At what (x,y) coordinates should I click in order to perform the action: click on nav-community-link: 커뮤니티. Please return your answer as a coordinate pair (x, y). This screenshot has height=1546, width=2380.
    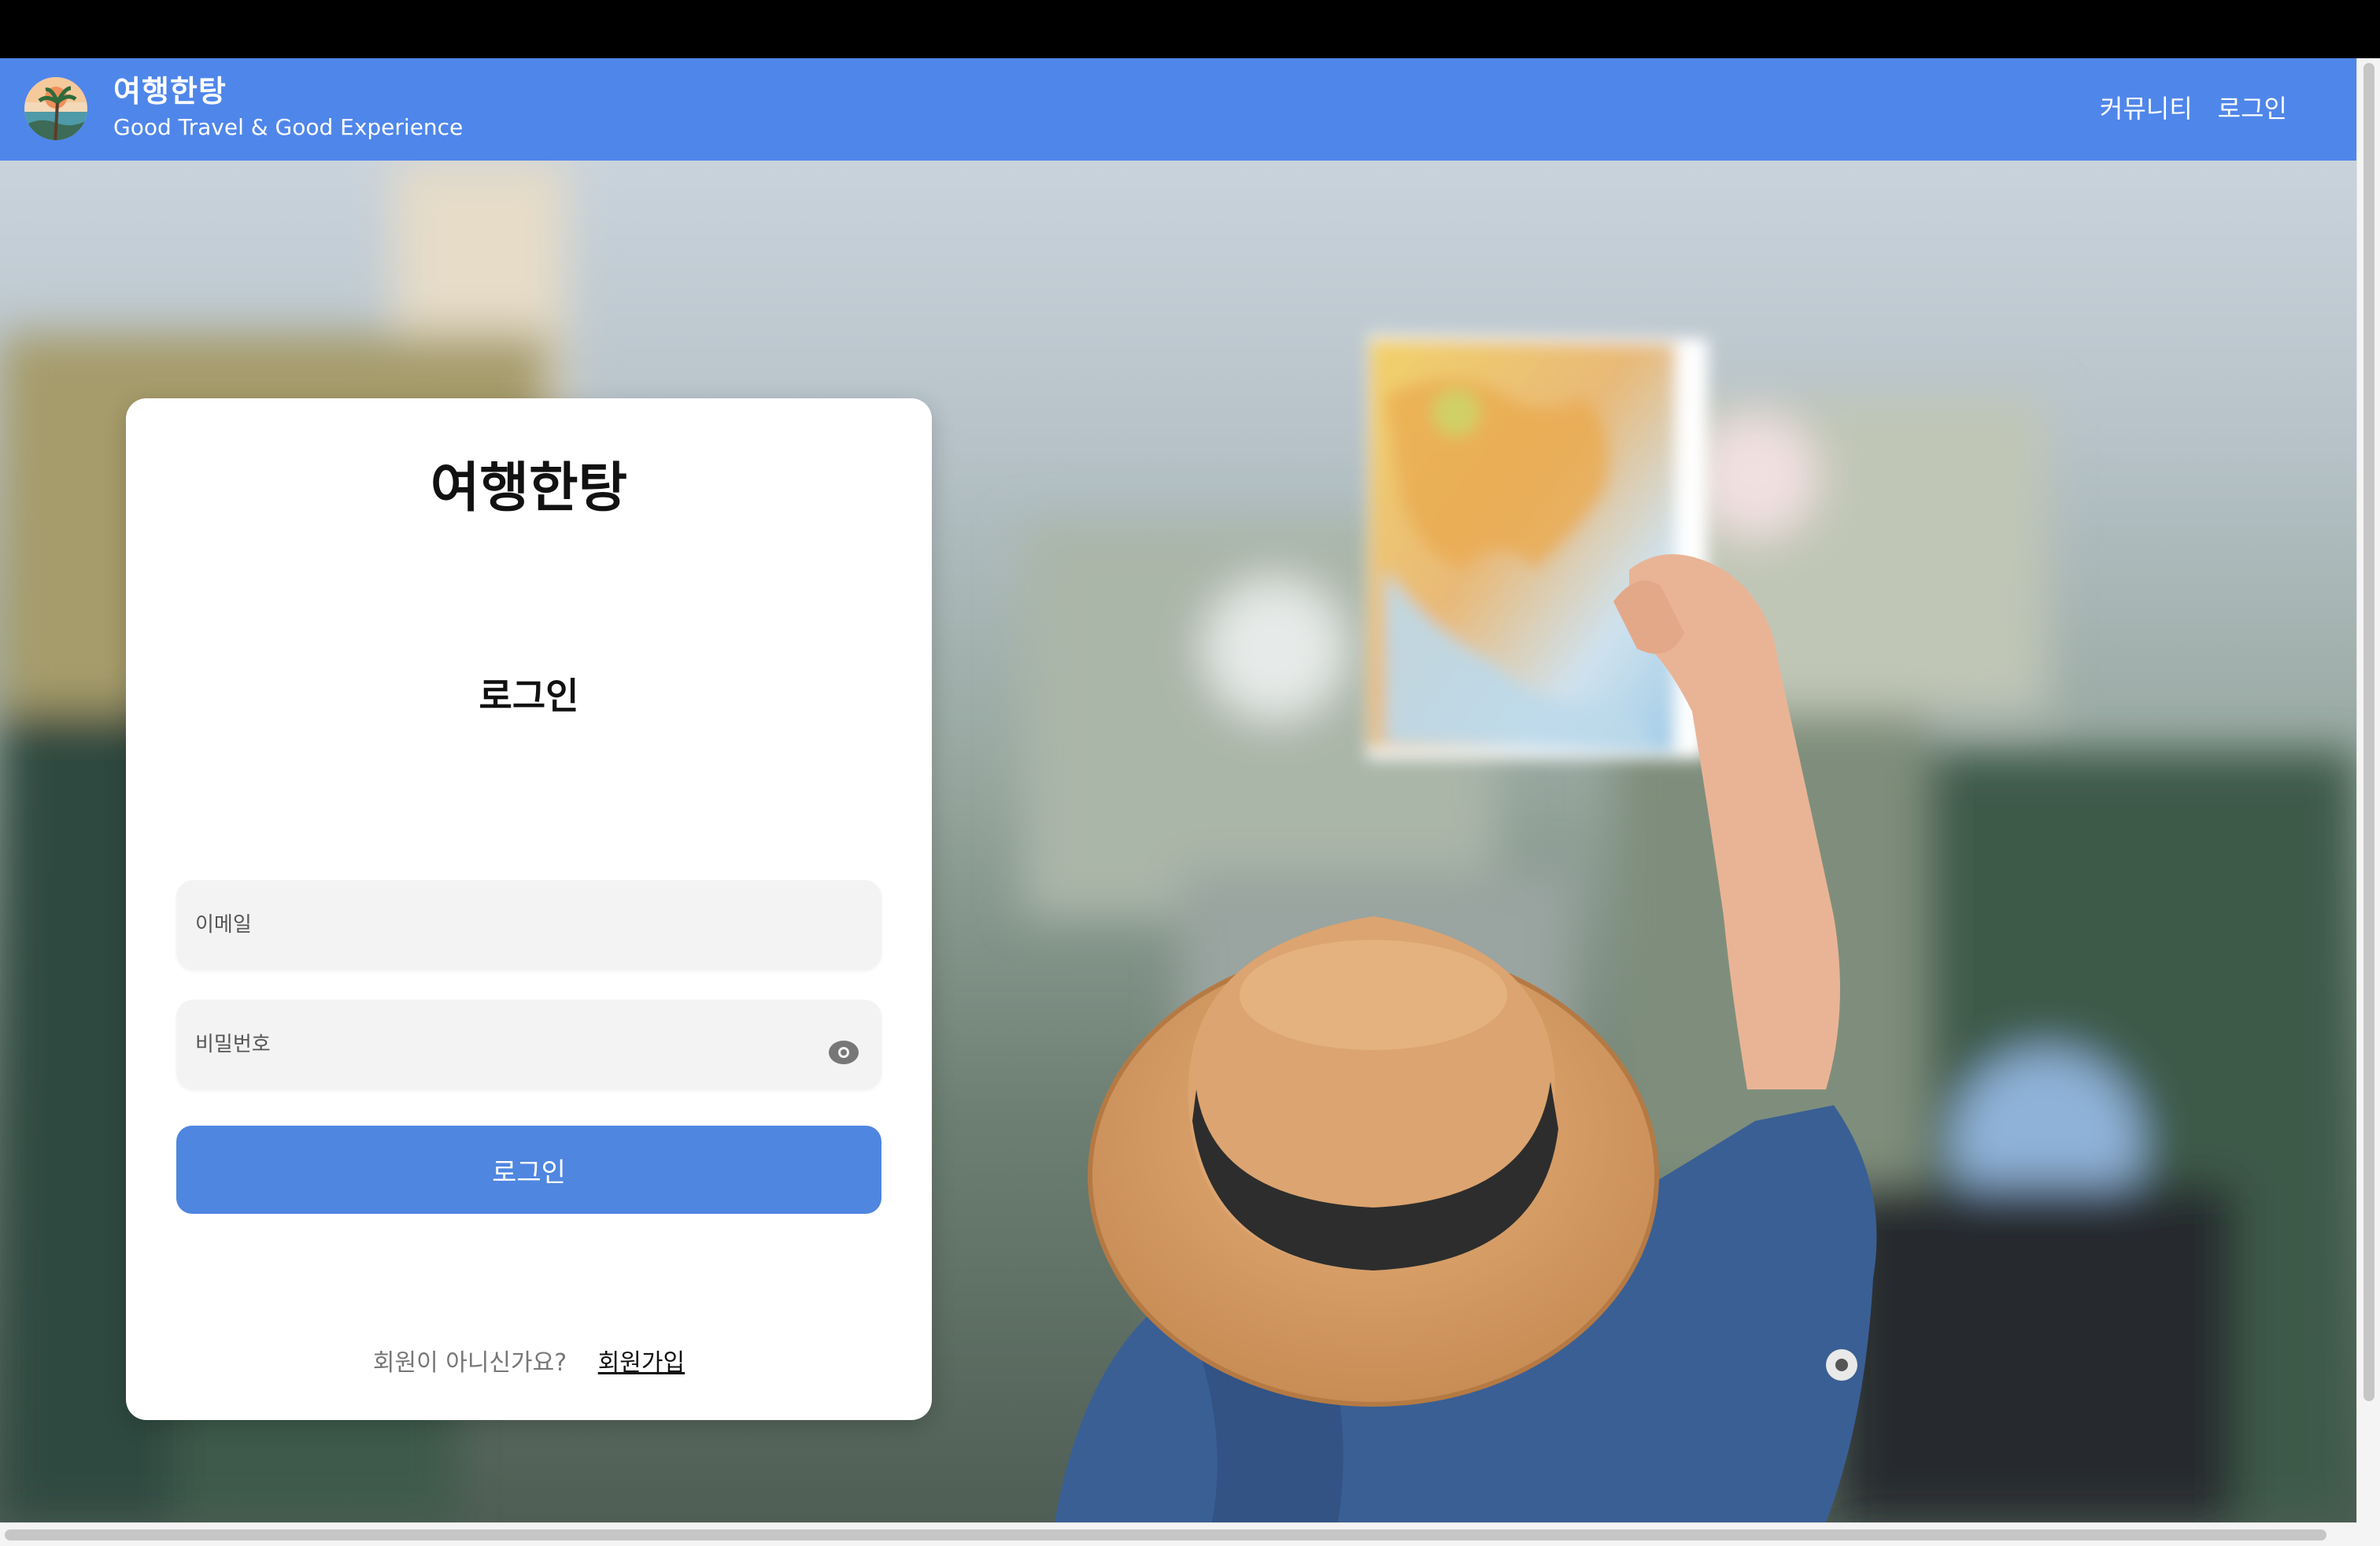
    Looking at the image, I should click on (2146, 108).